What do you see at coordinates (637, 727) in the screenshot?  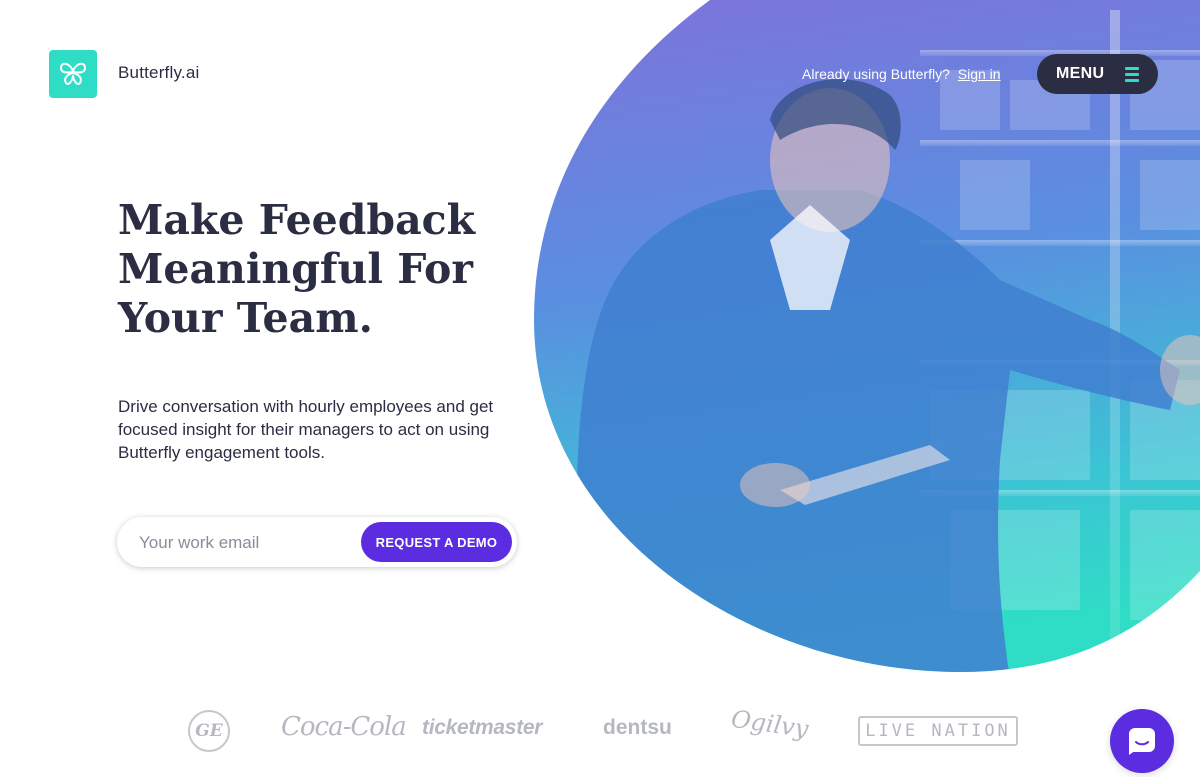 I see `client-logo-dentsu: dentsu` at bounding box center [637, 727].